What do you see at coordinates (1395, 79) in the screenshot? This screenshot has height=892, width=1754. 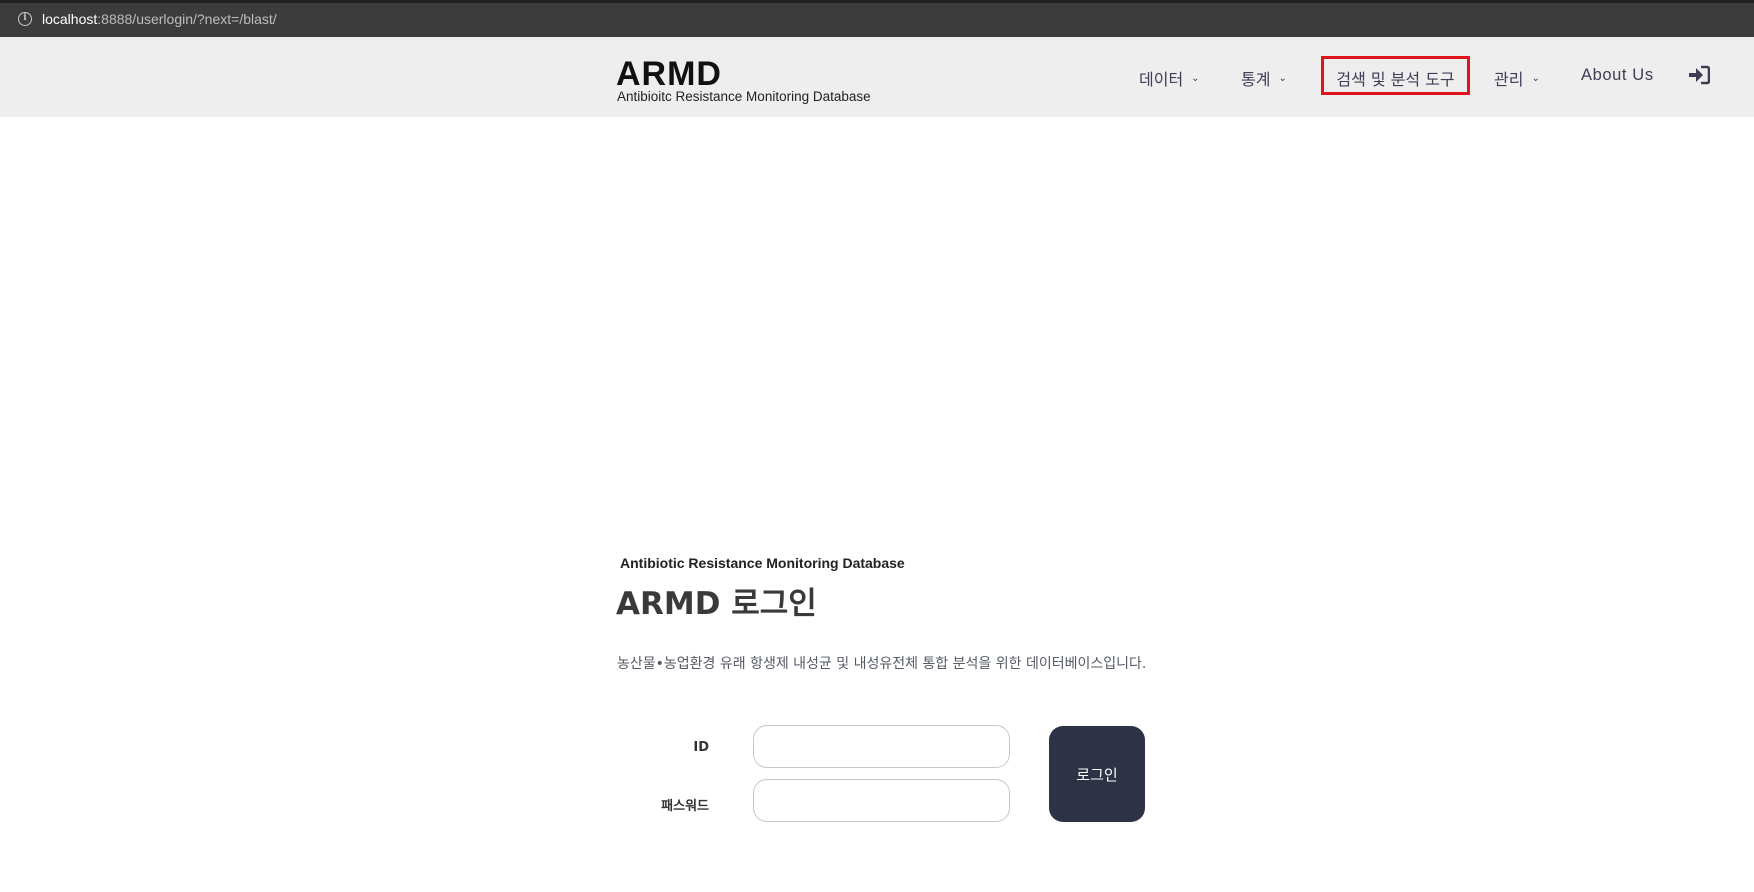 I see `nav-menu-search-tools-label: 검색 및 분석 도구` at bounding box center [1395, 79].